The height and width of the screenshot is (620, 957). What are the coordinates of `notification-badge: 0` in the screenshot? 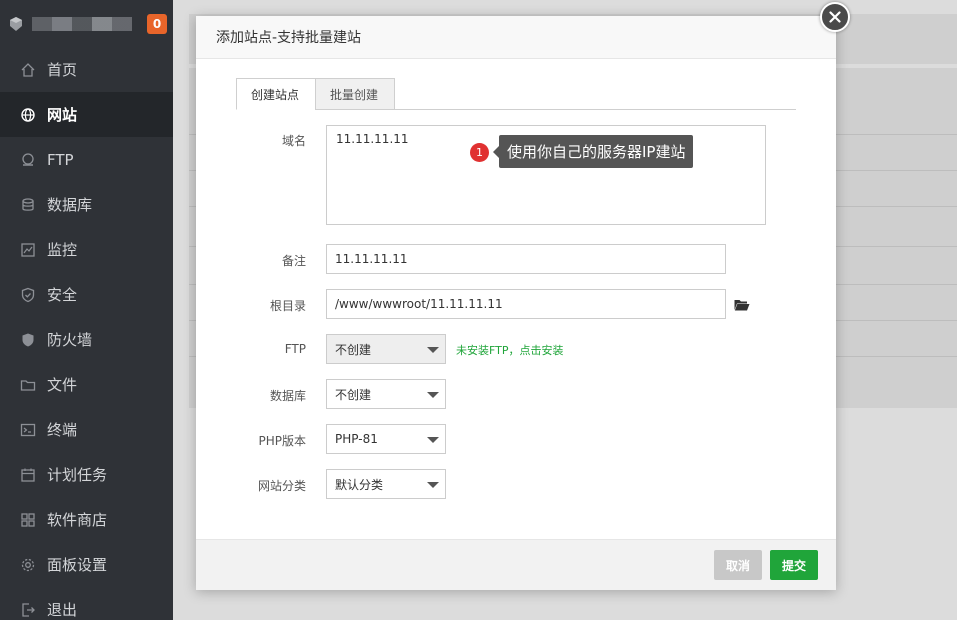 It's located at (157, 24).